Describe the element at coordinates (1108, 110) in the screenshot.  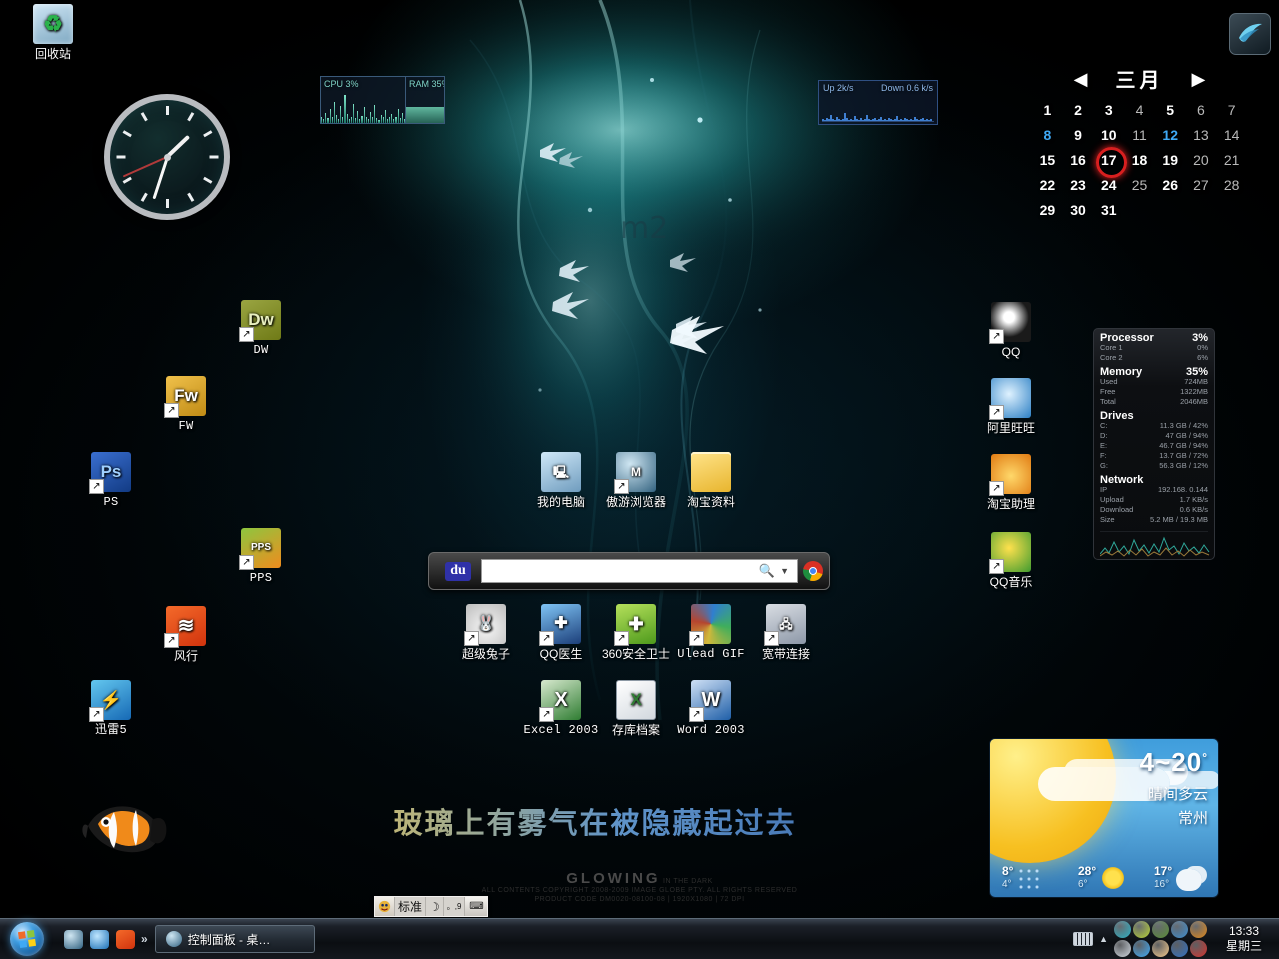
I see `calendar-day: 3` at that location.